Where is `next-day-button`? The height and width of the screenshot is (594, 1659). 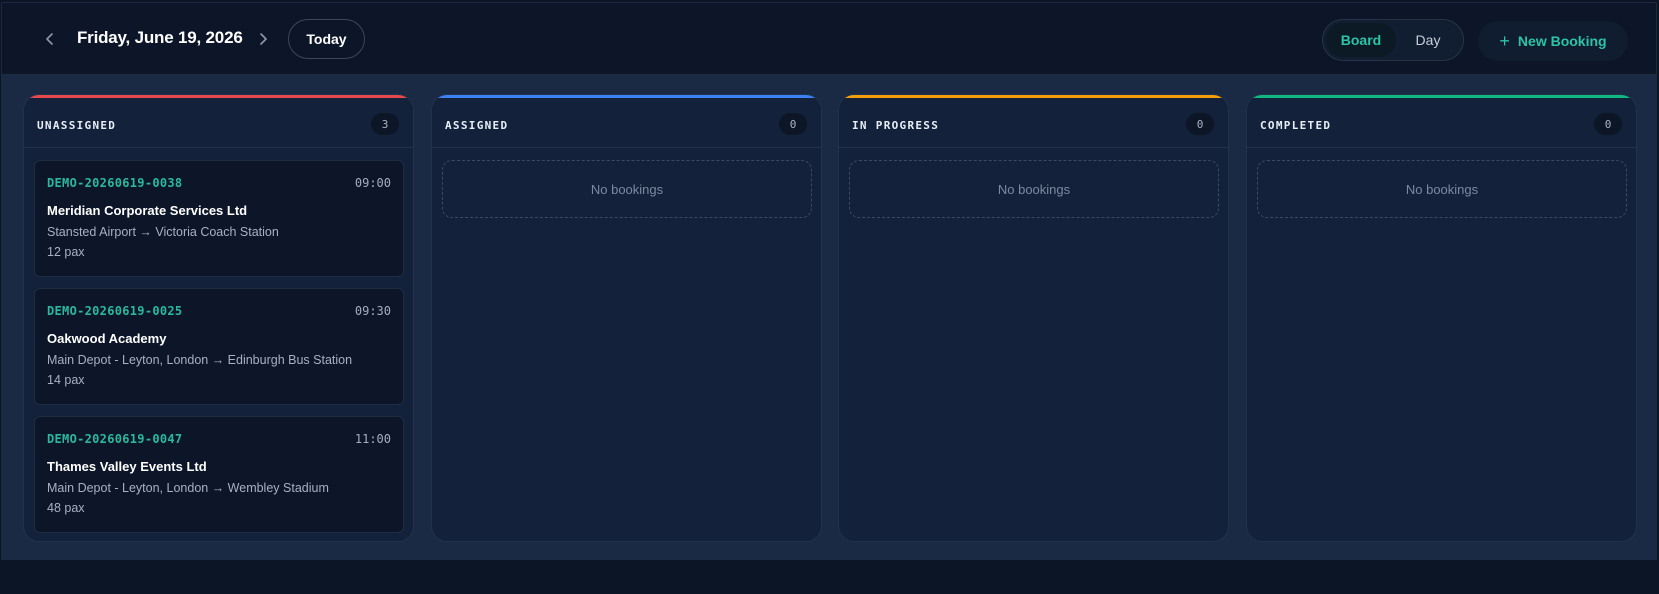
next-day-button is located at coordinates (263, 39).